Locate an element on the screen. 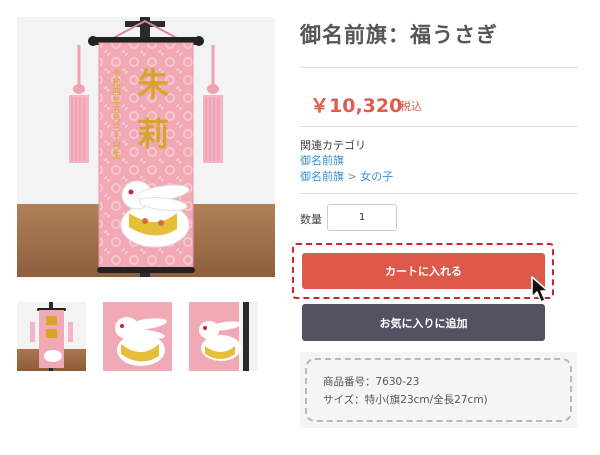  category-link: 御名前旗 is located at coordinates (322, 160).